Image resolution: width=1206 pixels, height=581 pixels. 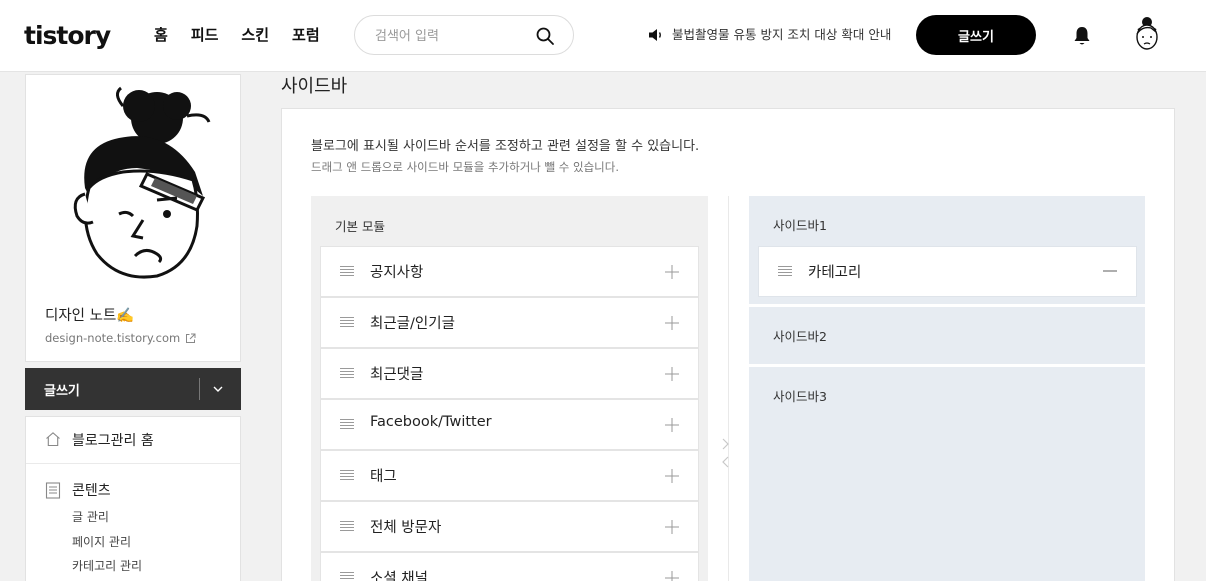 I want to click on search-icon, so click(x=545, y=36).